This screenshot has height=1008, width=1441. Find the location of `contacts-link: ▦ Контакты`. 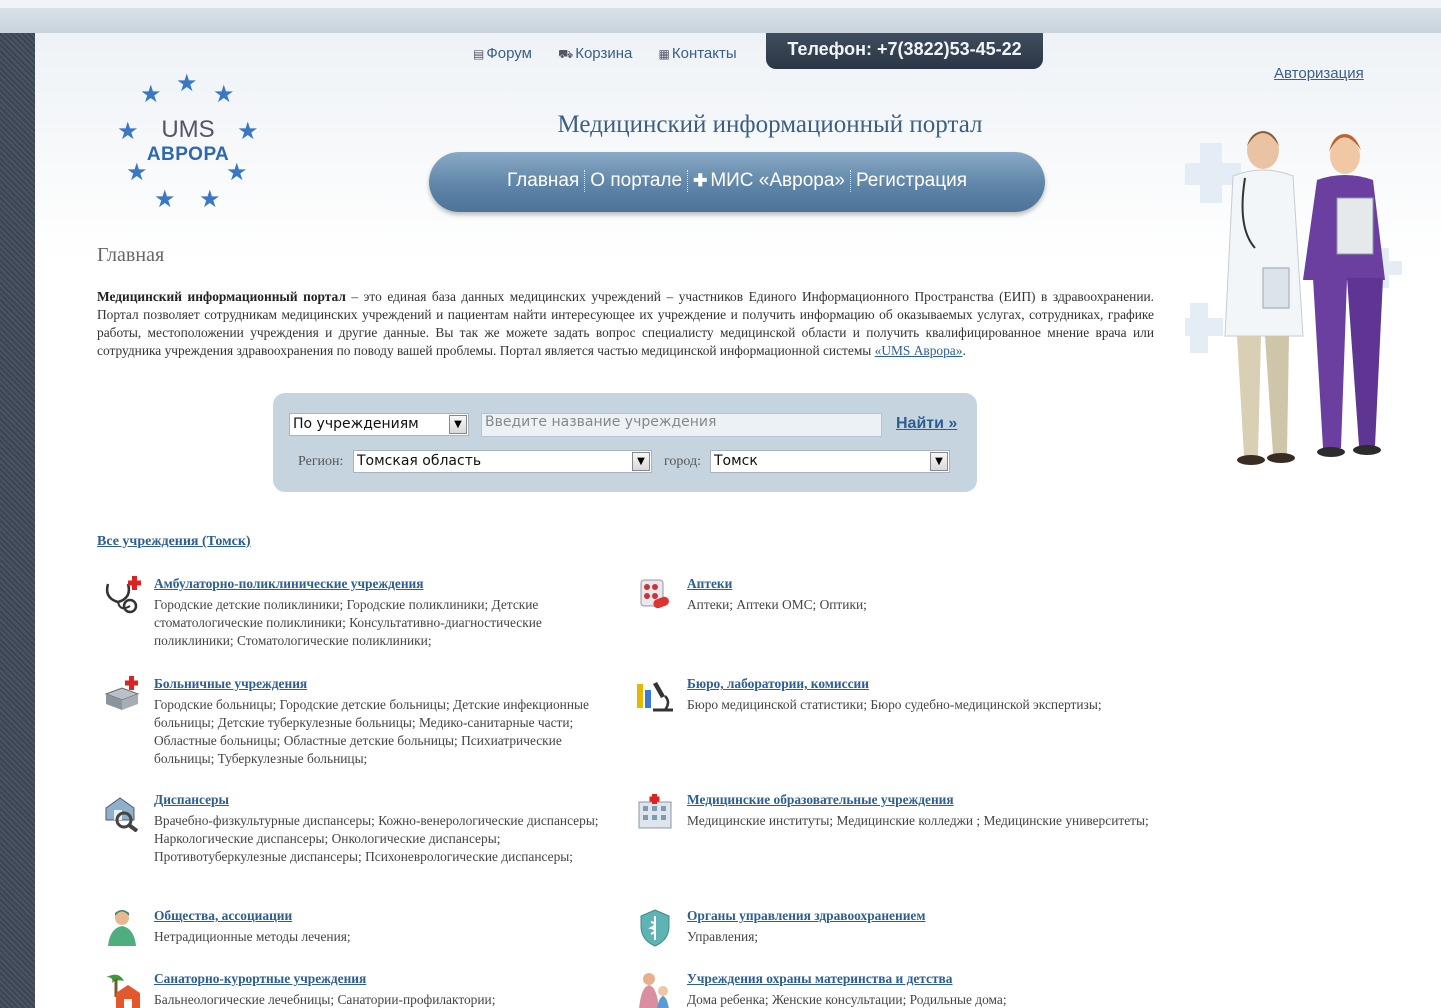

contacts-link: ▦ Контакты is located at coordinates (698, 53).